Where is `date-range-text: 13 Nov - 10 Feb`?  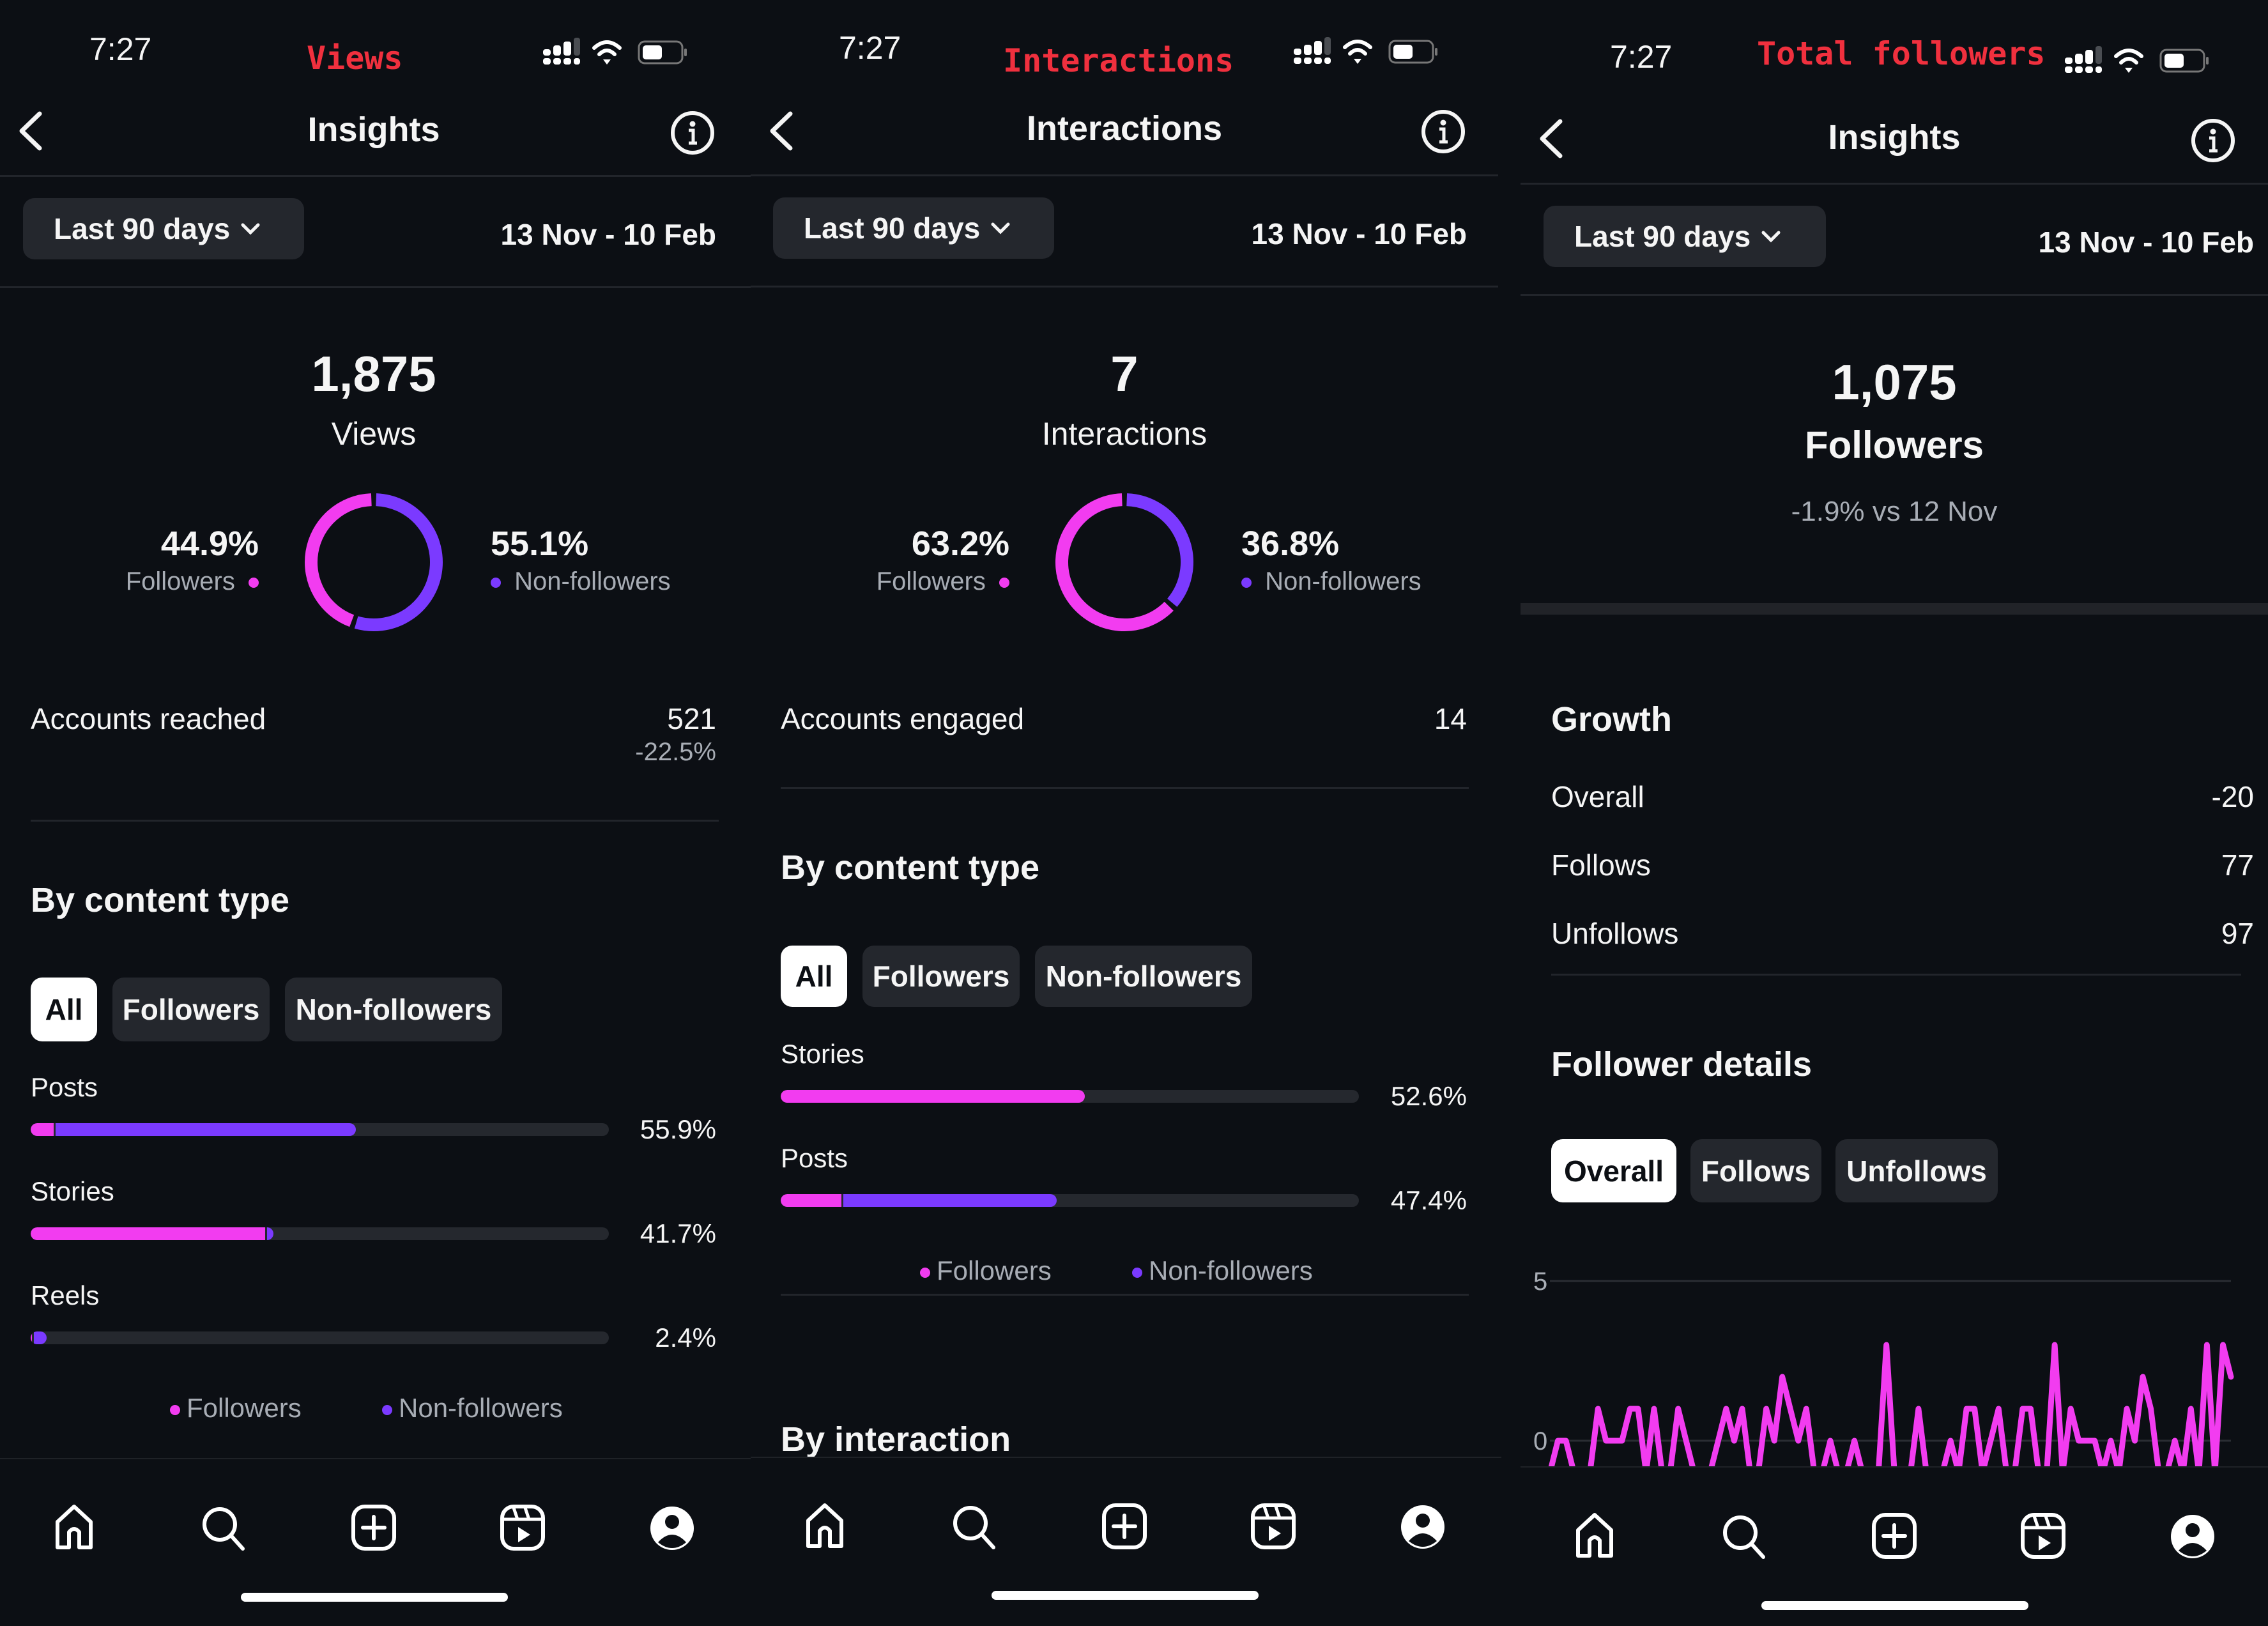
date-range-text: 13 Nov - 10 Feb is located at coordinates (2146, 243).